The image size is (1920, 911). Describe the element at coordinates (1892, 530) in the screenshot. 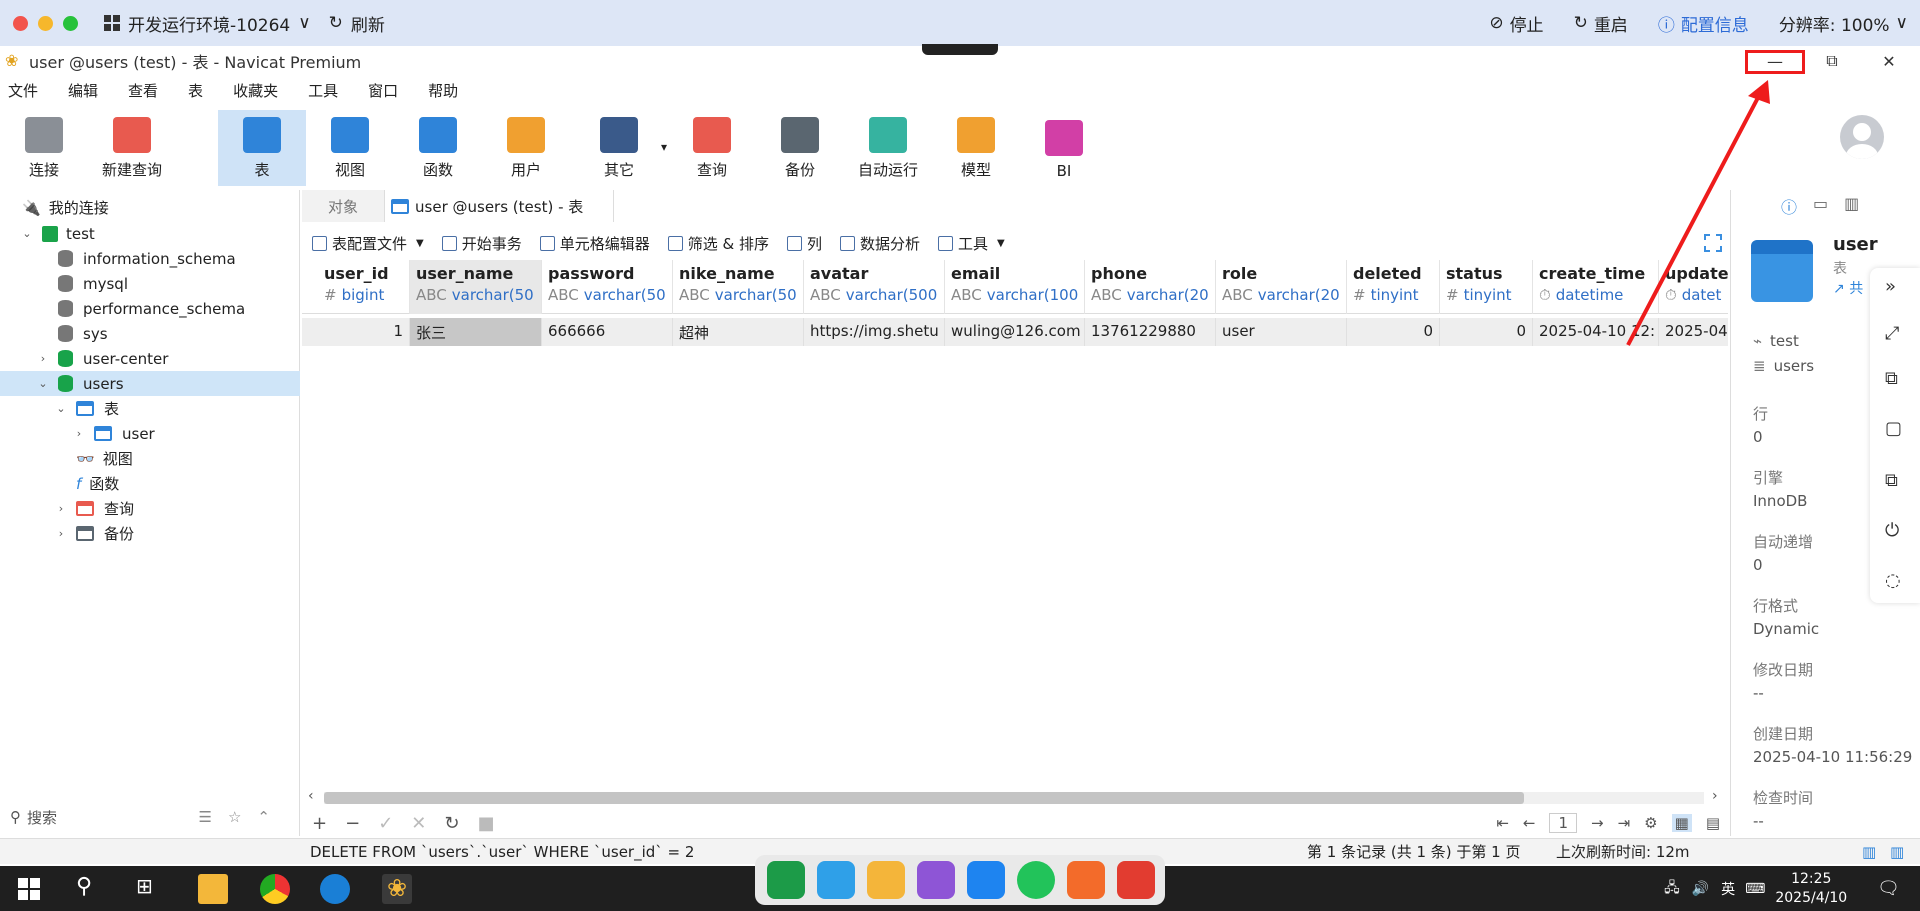

I see `power-icon: ⏻` at that location.